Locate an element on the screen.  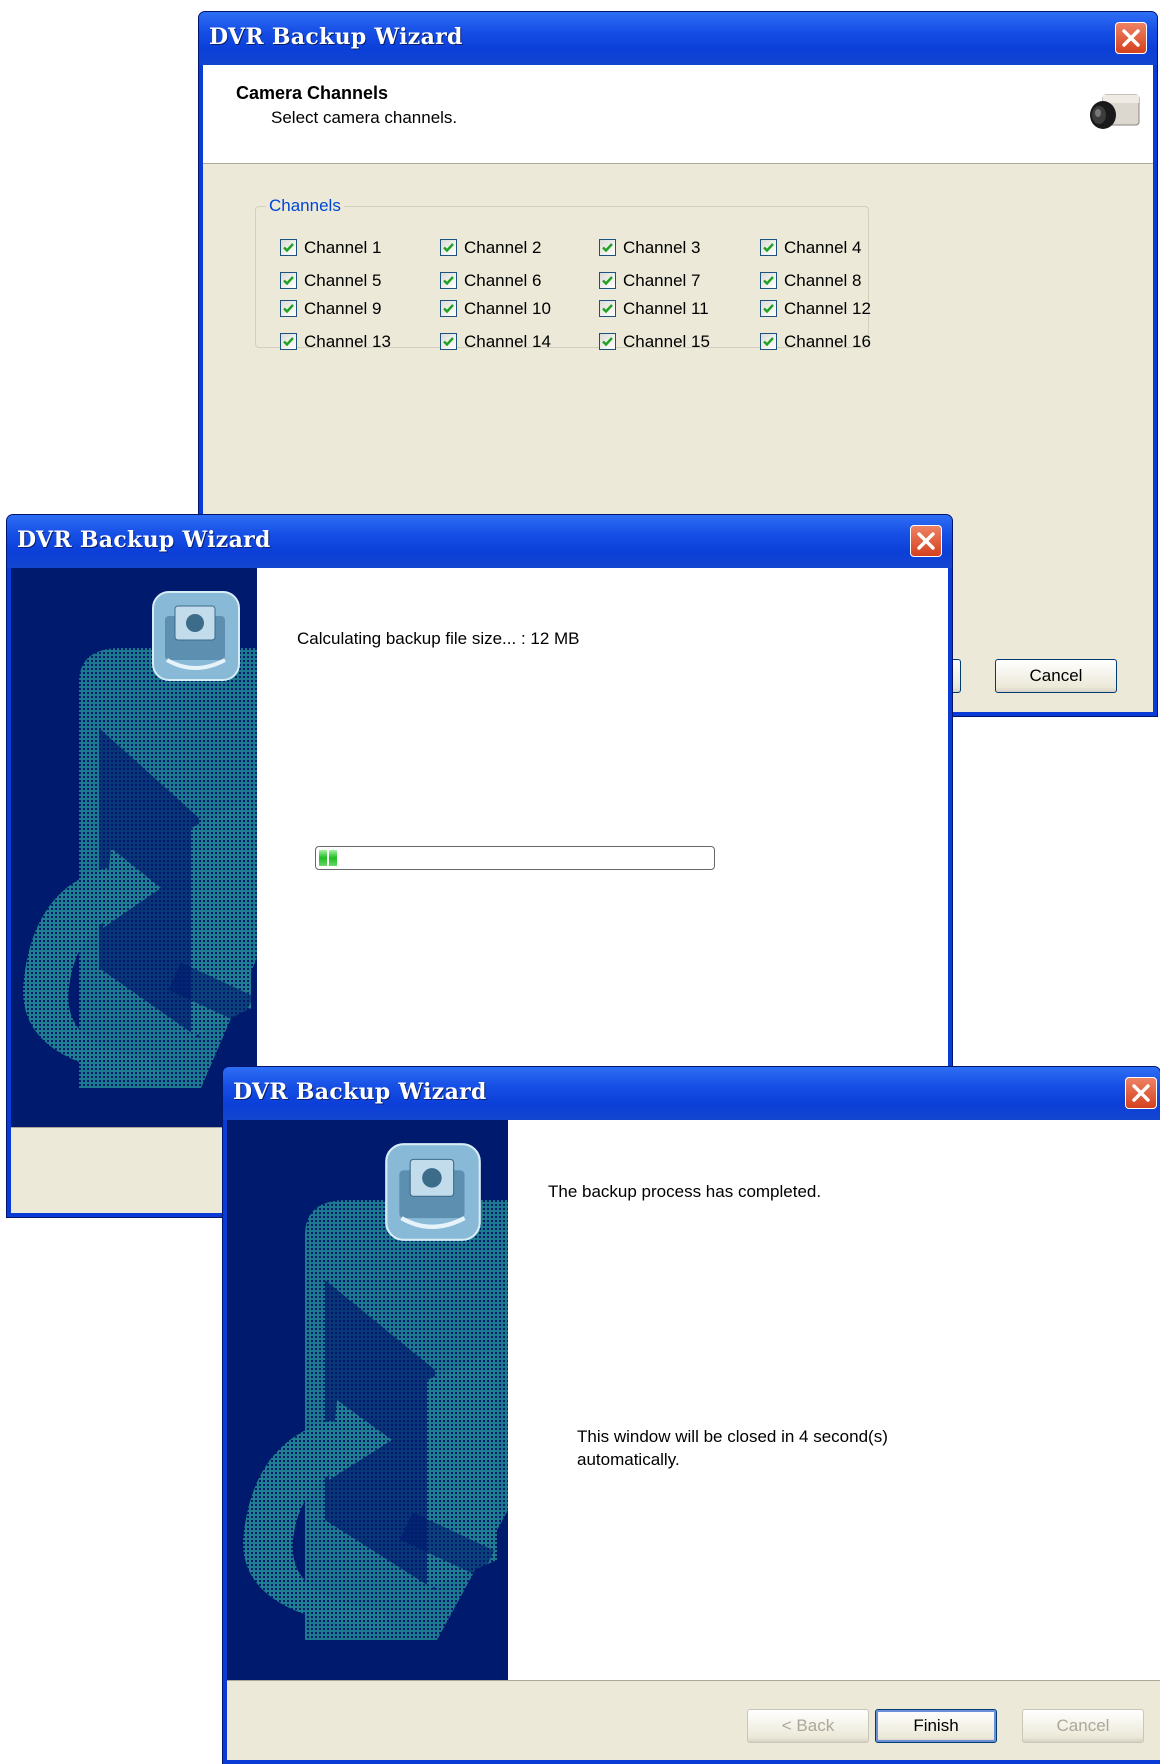
channel-label: Channel 9 is located at coordinates (343, 308).